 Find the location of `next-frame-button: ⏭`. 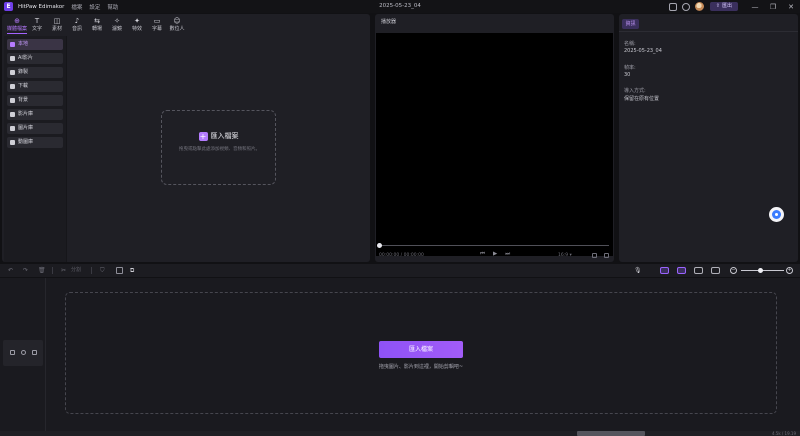

next-frame-button: ⏭ is located at coordinates (507, 254).